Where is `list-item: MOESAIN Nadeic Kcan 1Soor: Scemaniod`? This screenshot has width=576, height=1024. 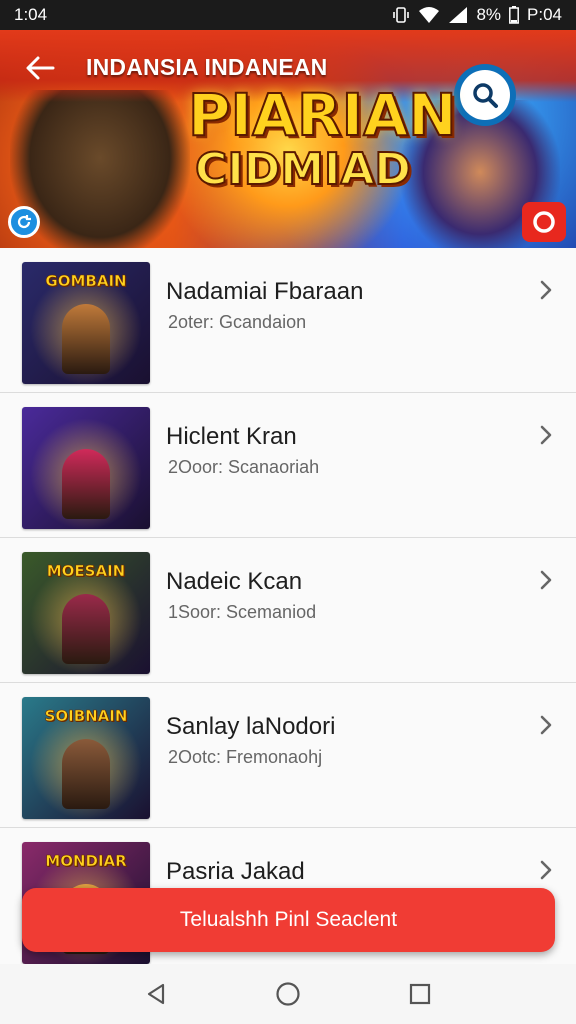
list-item: MOESAIN Nadeic Kcan 1Soor: Scemaniod is located at coordinates (288, 610).